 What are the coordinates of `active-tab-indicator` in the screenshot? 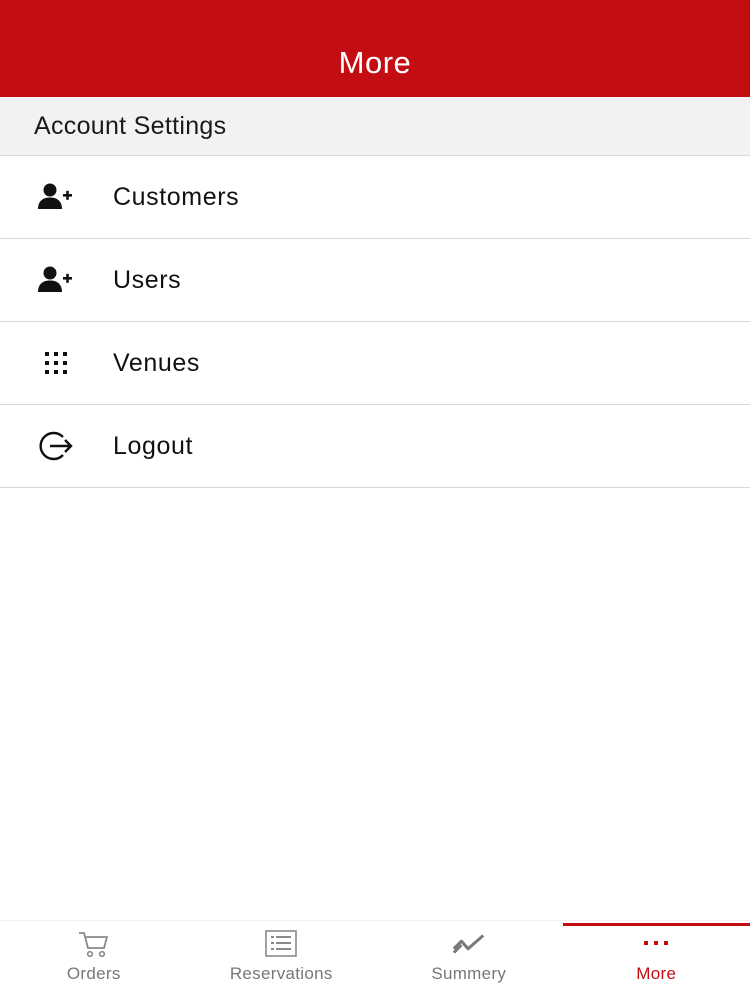 It's located at (656, 924).